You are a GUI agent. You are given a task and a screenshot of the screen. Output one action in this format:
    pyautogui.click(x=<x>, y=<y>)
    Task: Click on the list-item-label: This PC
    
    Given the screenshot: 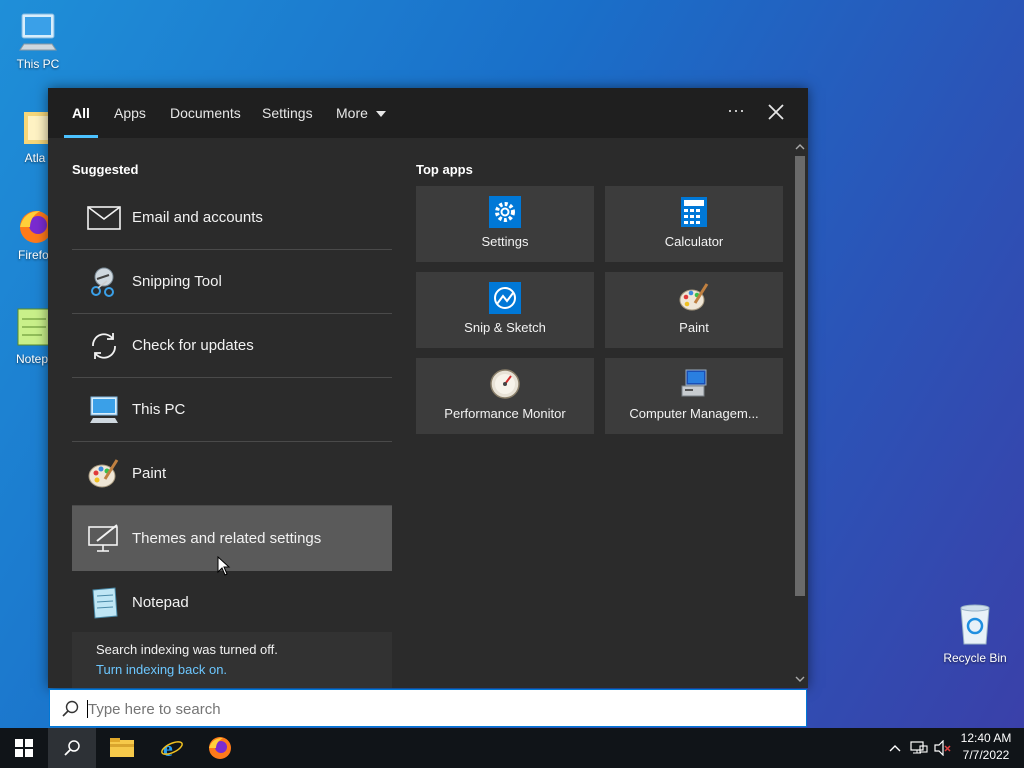 What is the action you would take?
    pyautogui.click(x=159, y=409)
    